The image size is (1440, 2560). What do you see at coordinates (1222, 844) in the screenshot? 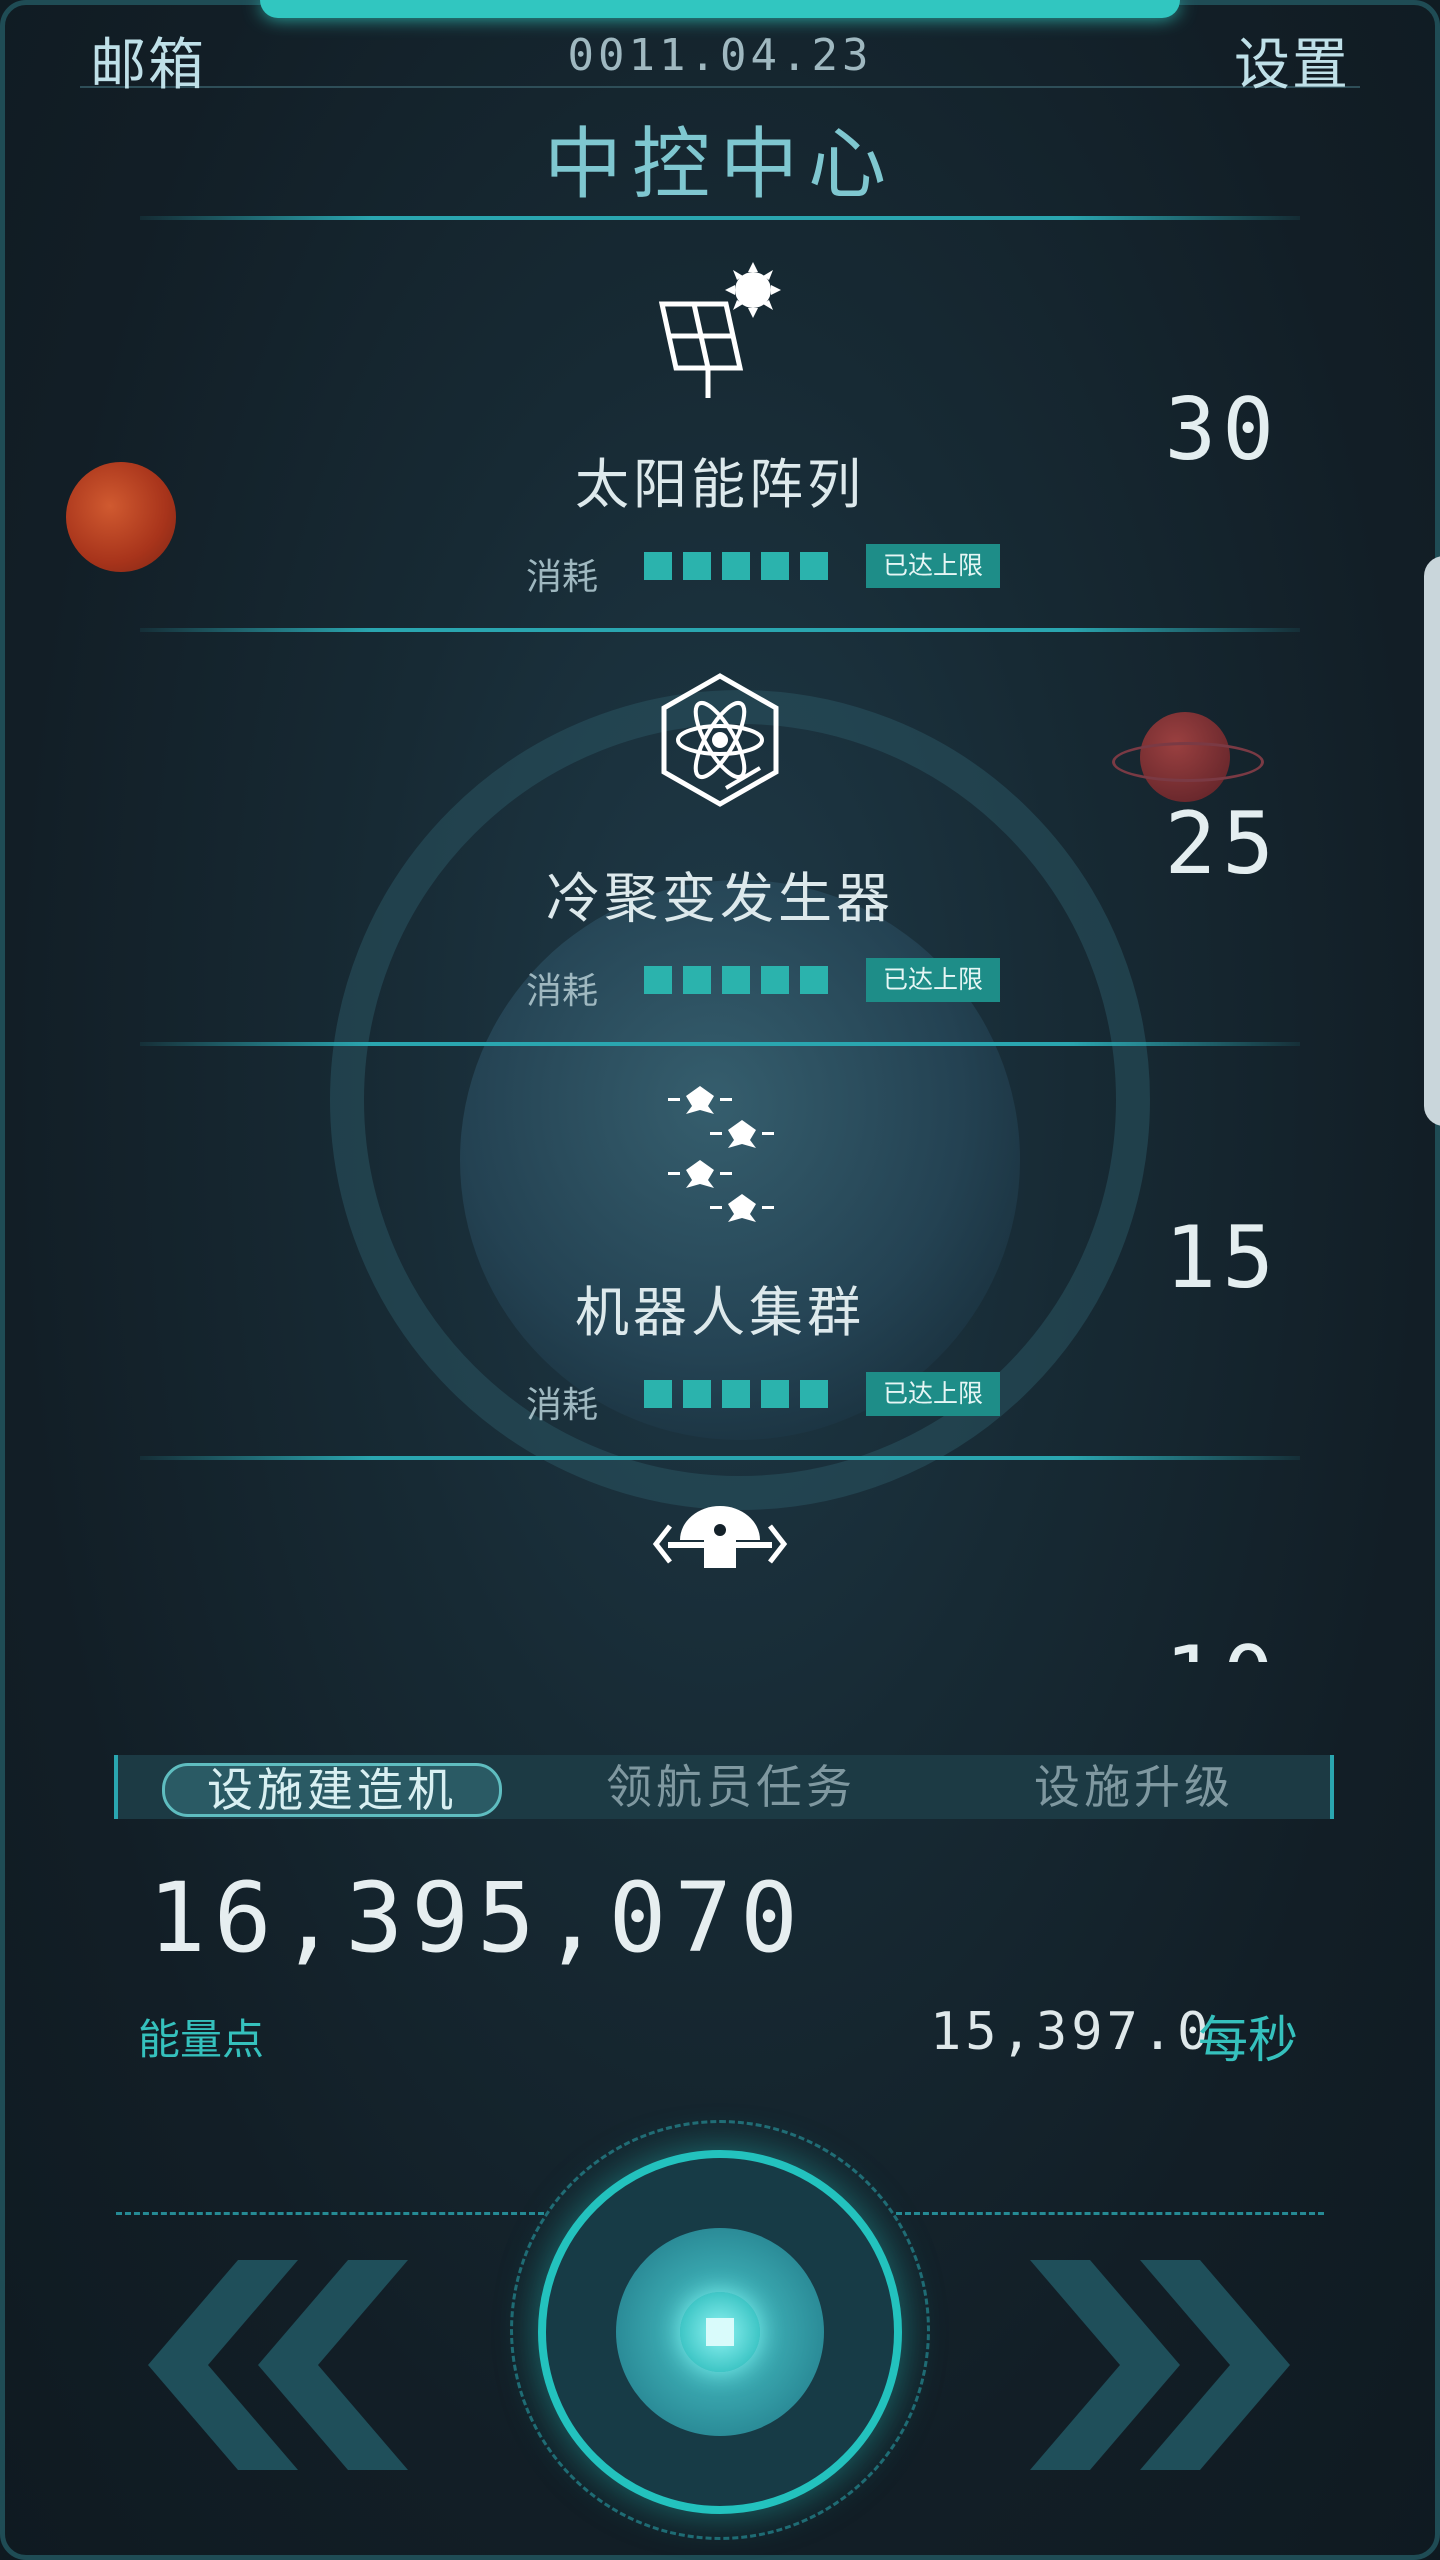
I see `facility-count: 25` at bounding box center [1222, 844].